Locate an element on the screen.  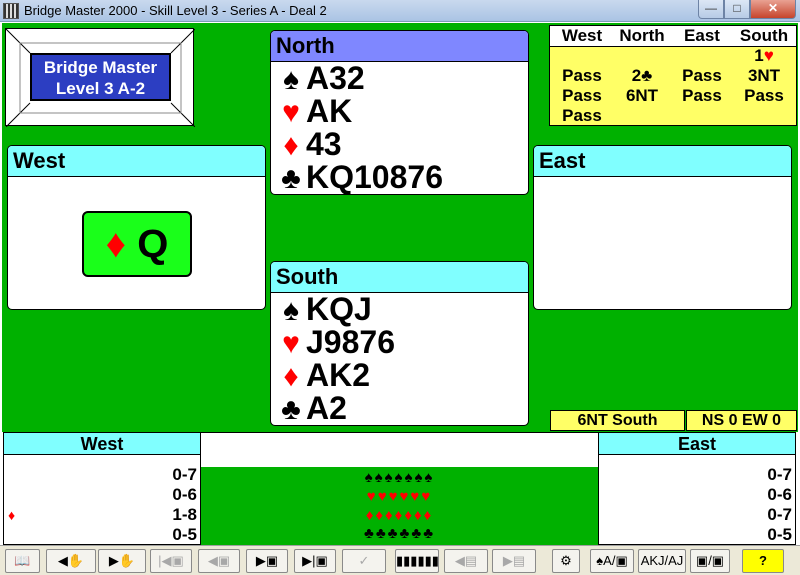
bid-cell: 1♥ is located at coordinates (764, 56).